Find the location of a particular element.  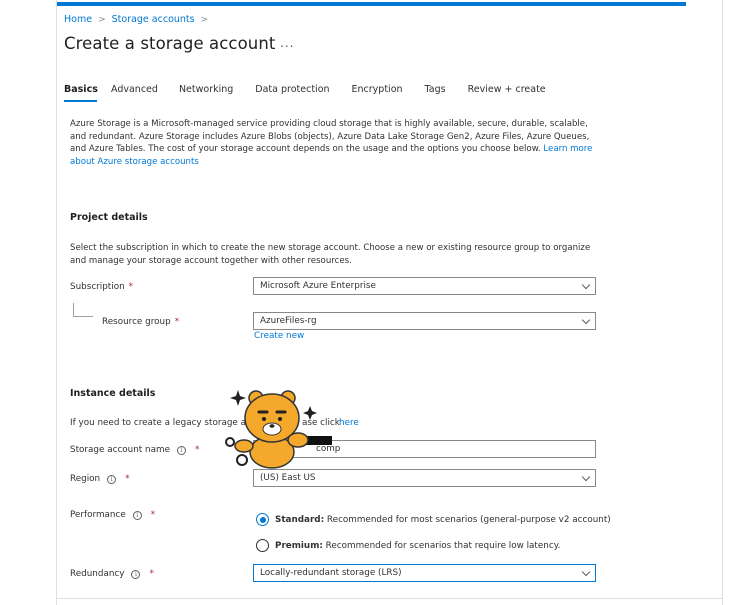

tab-basics: Basics is located at coordinates (81, 93).